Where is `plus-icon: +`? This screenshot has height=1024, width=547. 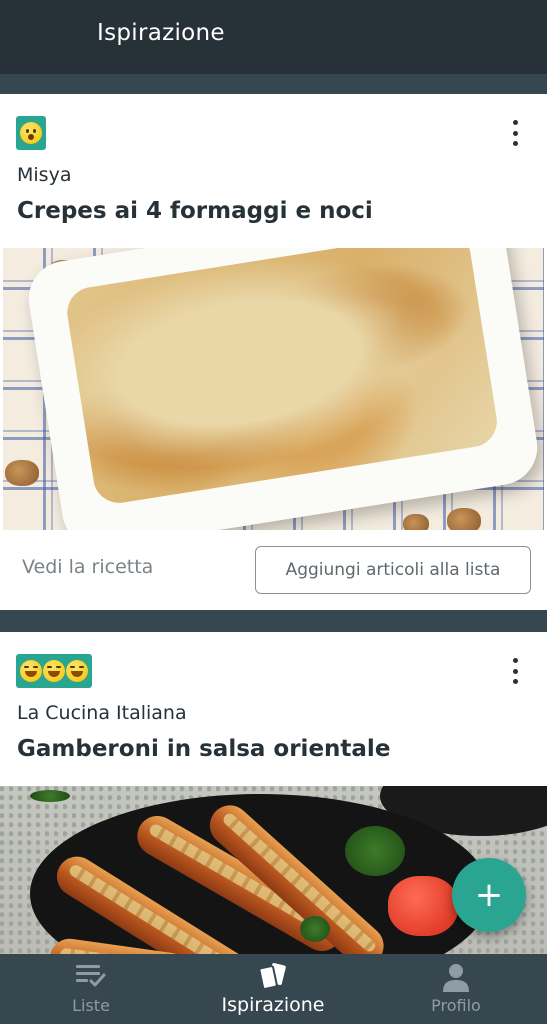 plus-icon: + is located at coordinates (489, 895).